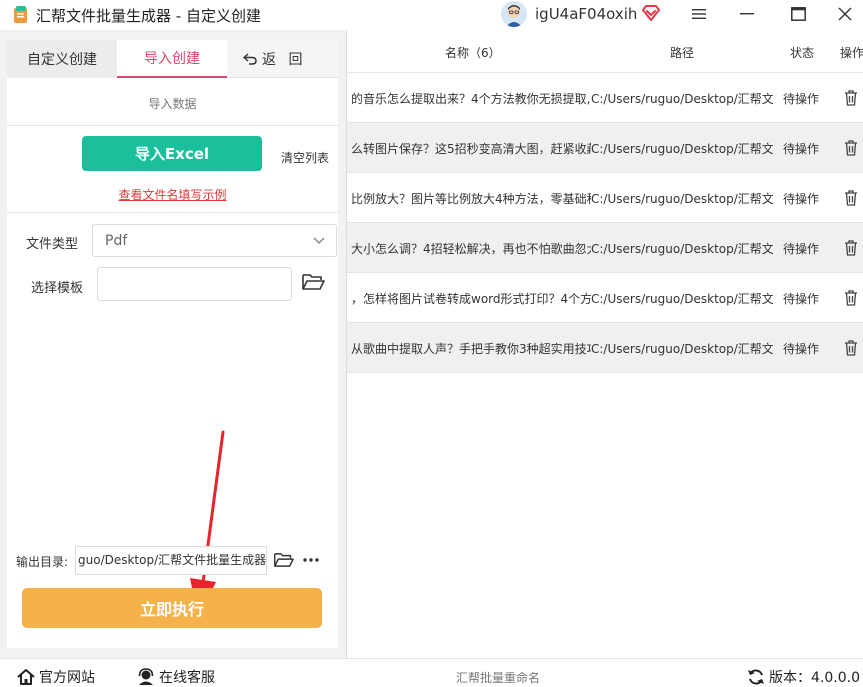  What do you see at coordinates (471, 249) in the screenshot?
I see `row-name: 大小怎么调？4招轻松解决，再也不怕歌曲忽大` at bounding box center [471, 249].